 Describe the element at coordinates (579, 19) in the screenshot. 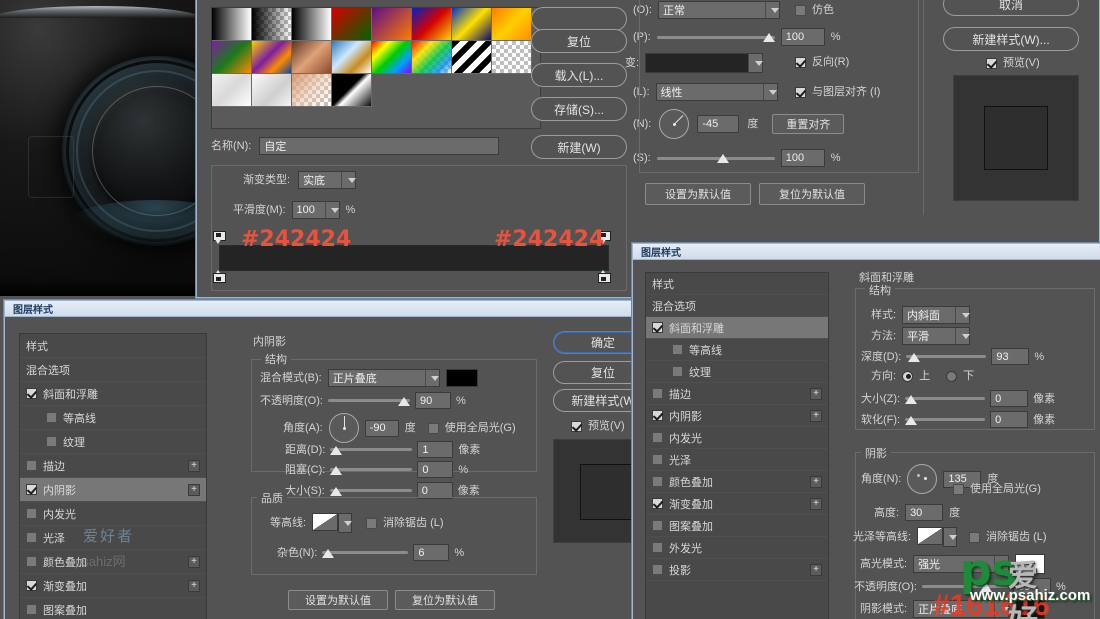

I see `gradient-ok-button` at that location.